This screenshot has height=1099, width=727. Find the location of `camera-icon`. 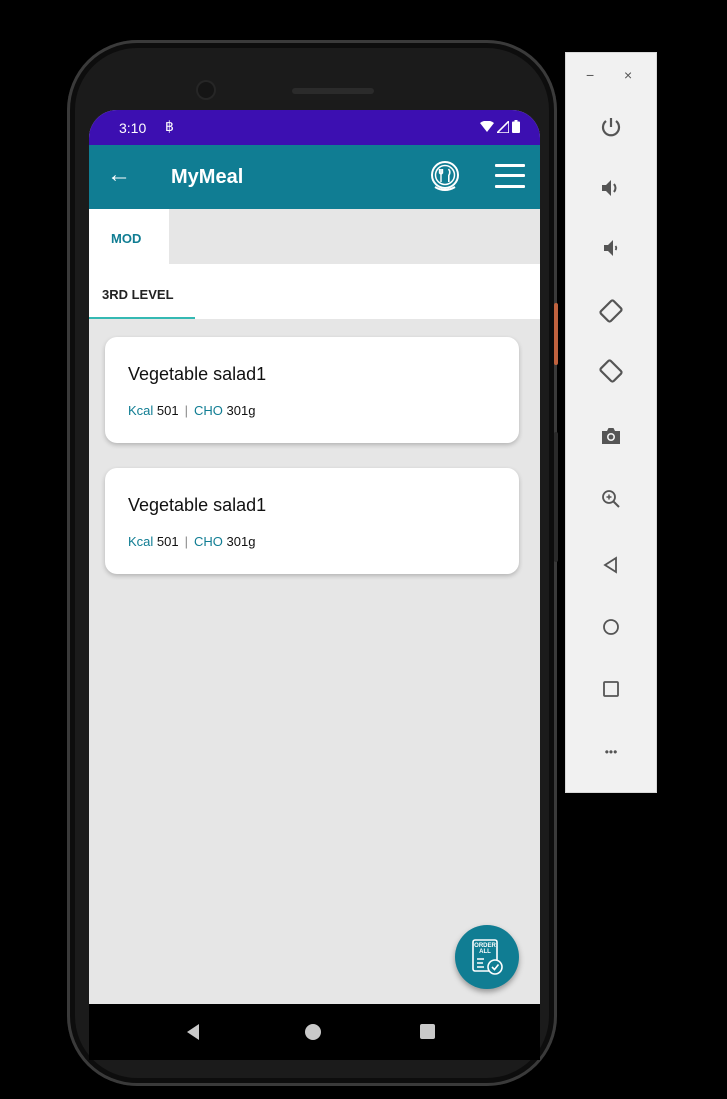

camera-icon is located at coordinates (611, 436).